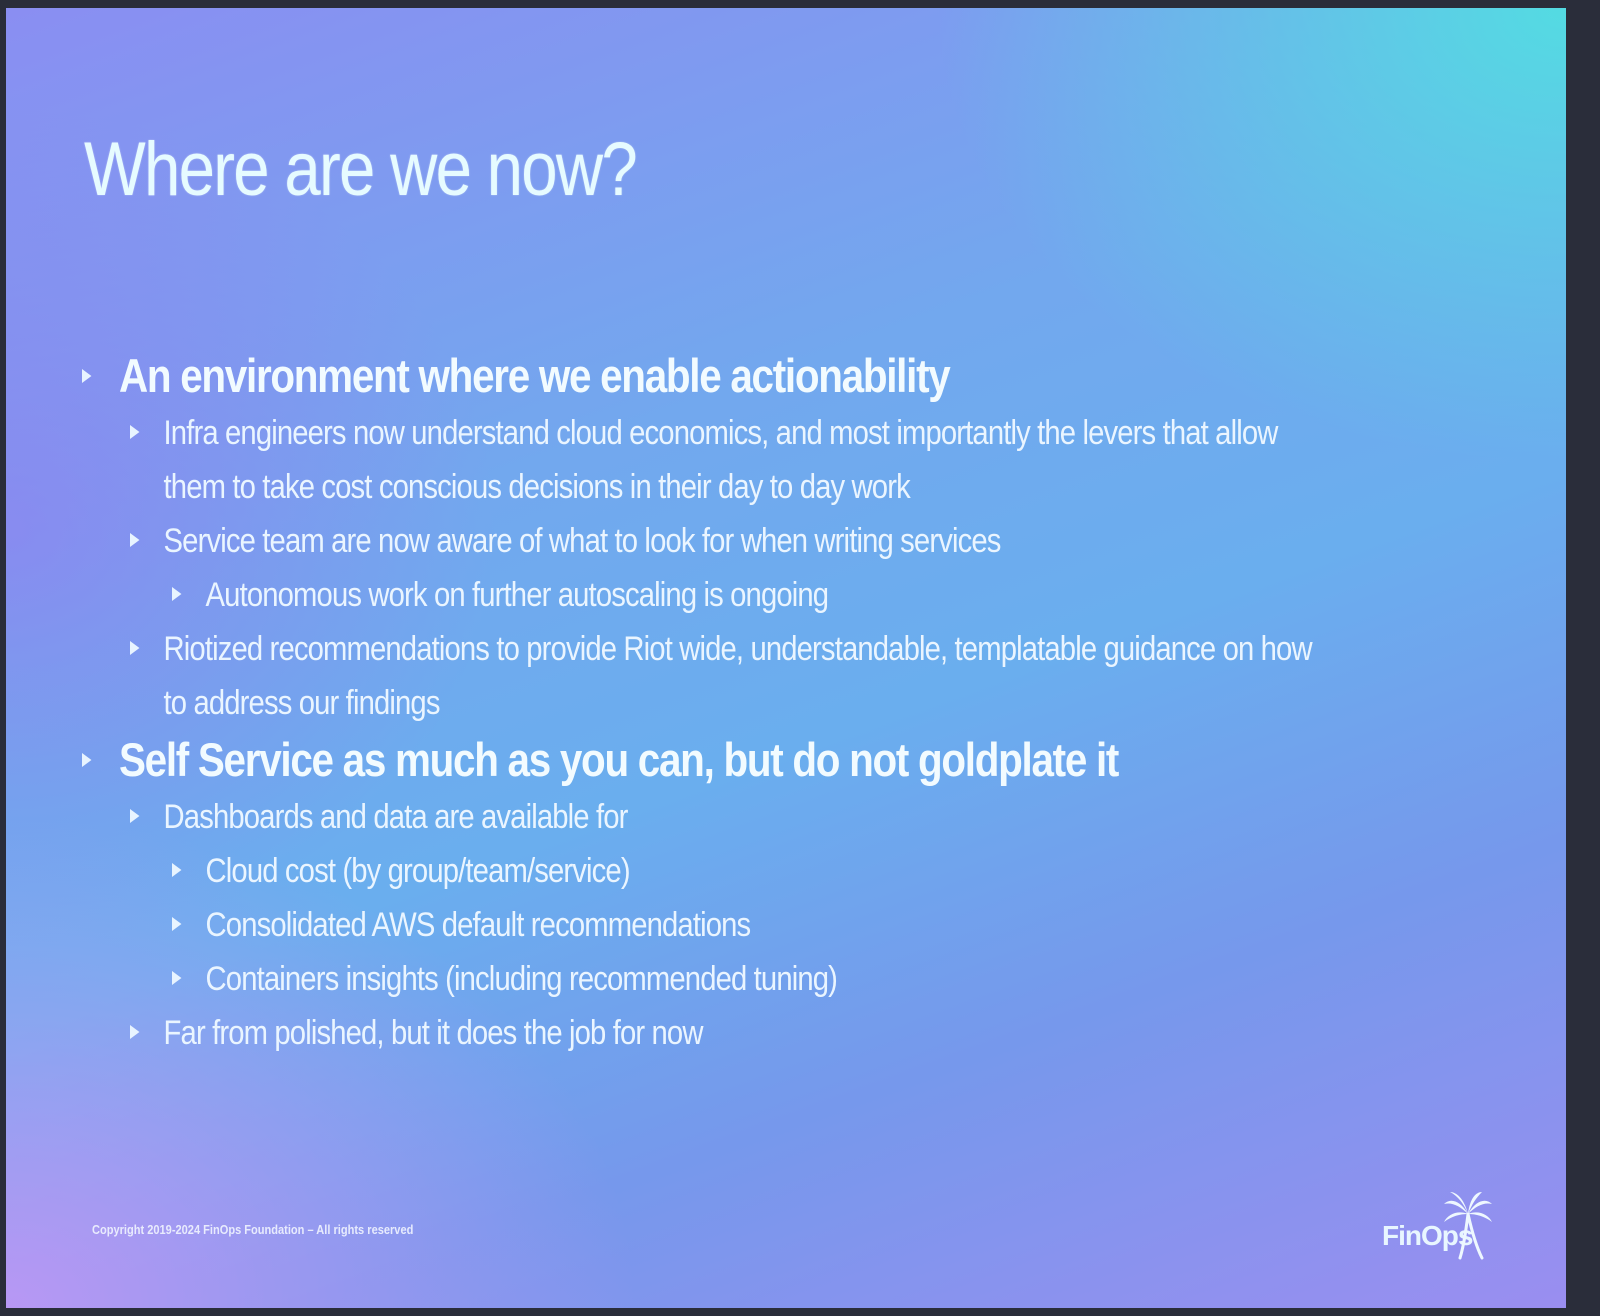 The height and width of the screenshot is (1316, 1600). I want to click on bullet-text: Dashboards and data are available for, so click(396, 817).